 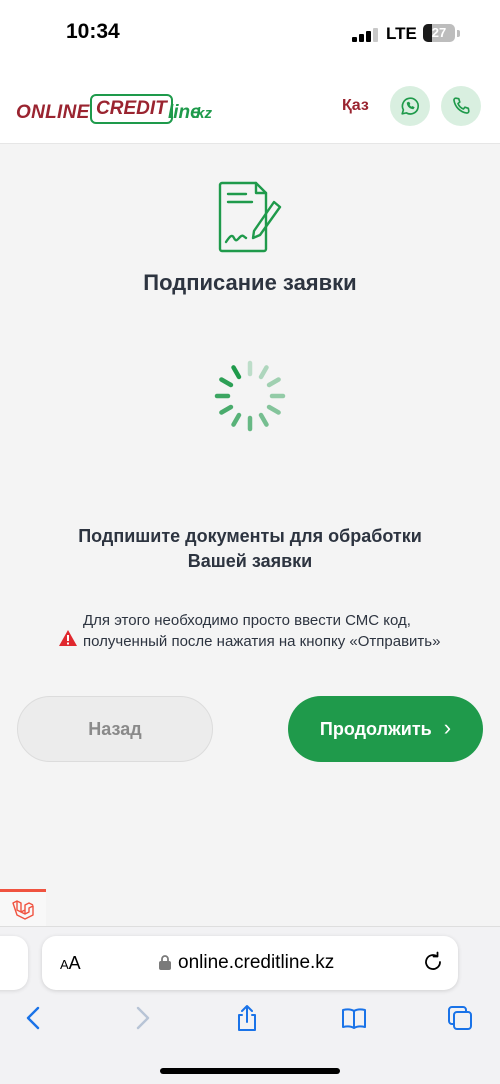 I want to click on back-button-label: Назад, so click(x=115, y=728).